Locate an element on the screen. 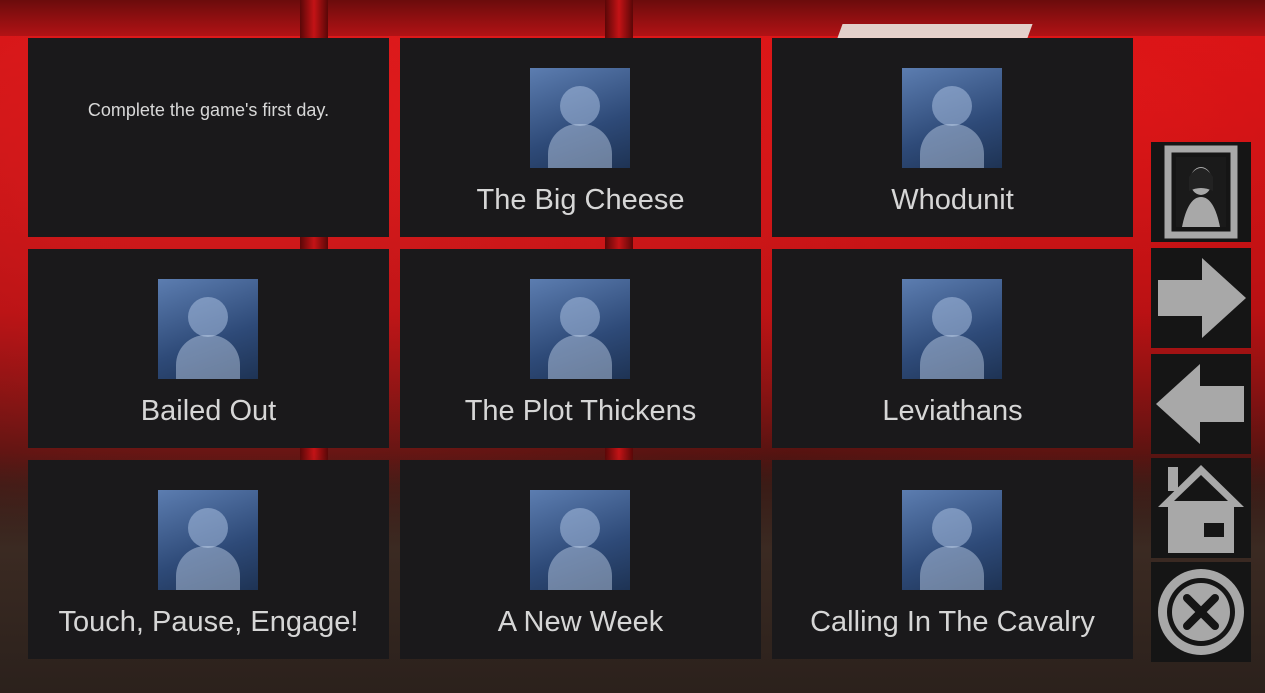 Image resolution: width=1265 pixels, height=693 pixels. achievement-tile-leviathans: Leviathans is located at coordinates (952, 348).